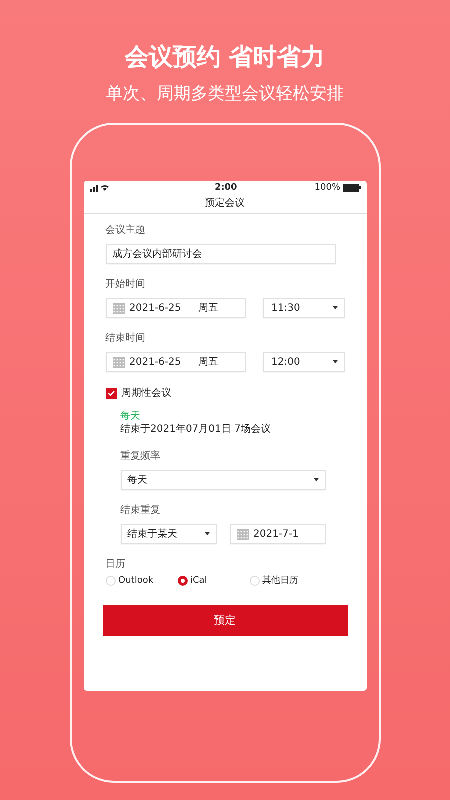  Describe the element at coordinates (111, 393) in the screenshot. I see `checkbox` at that location.